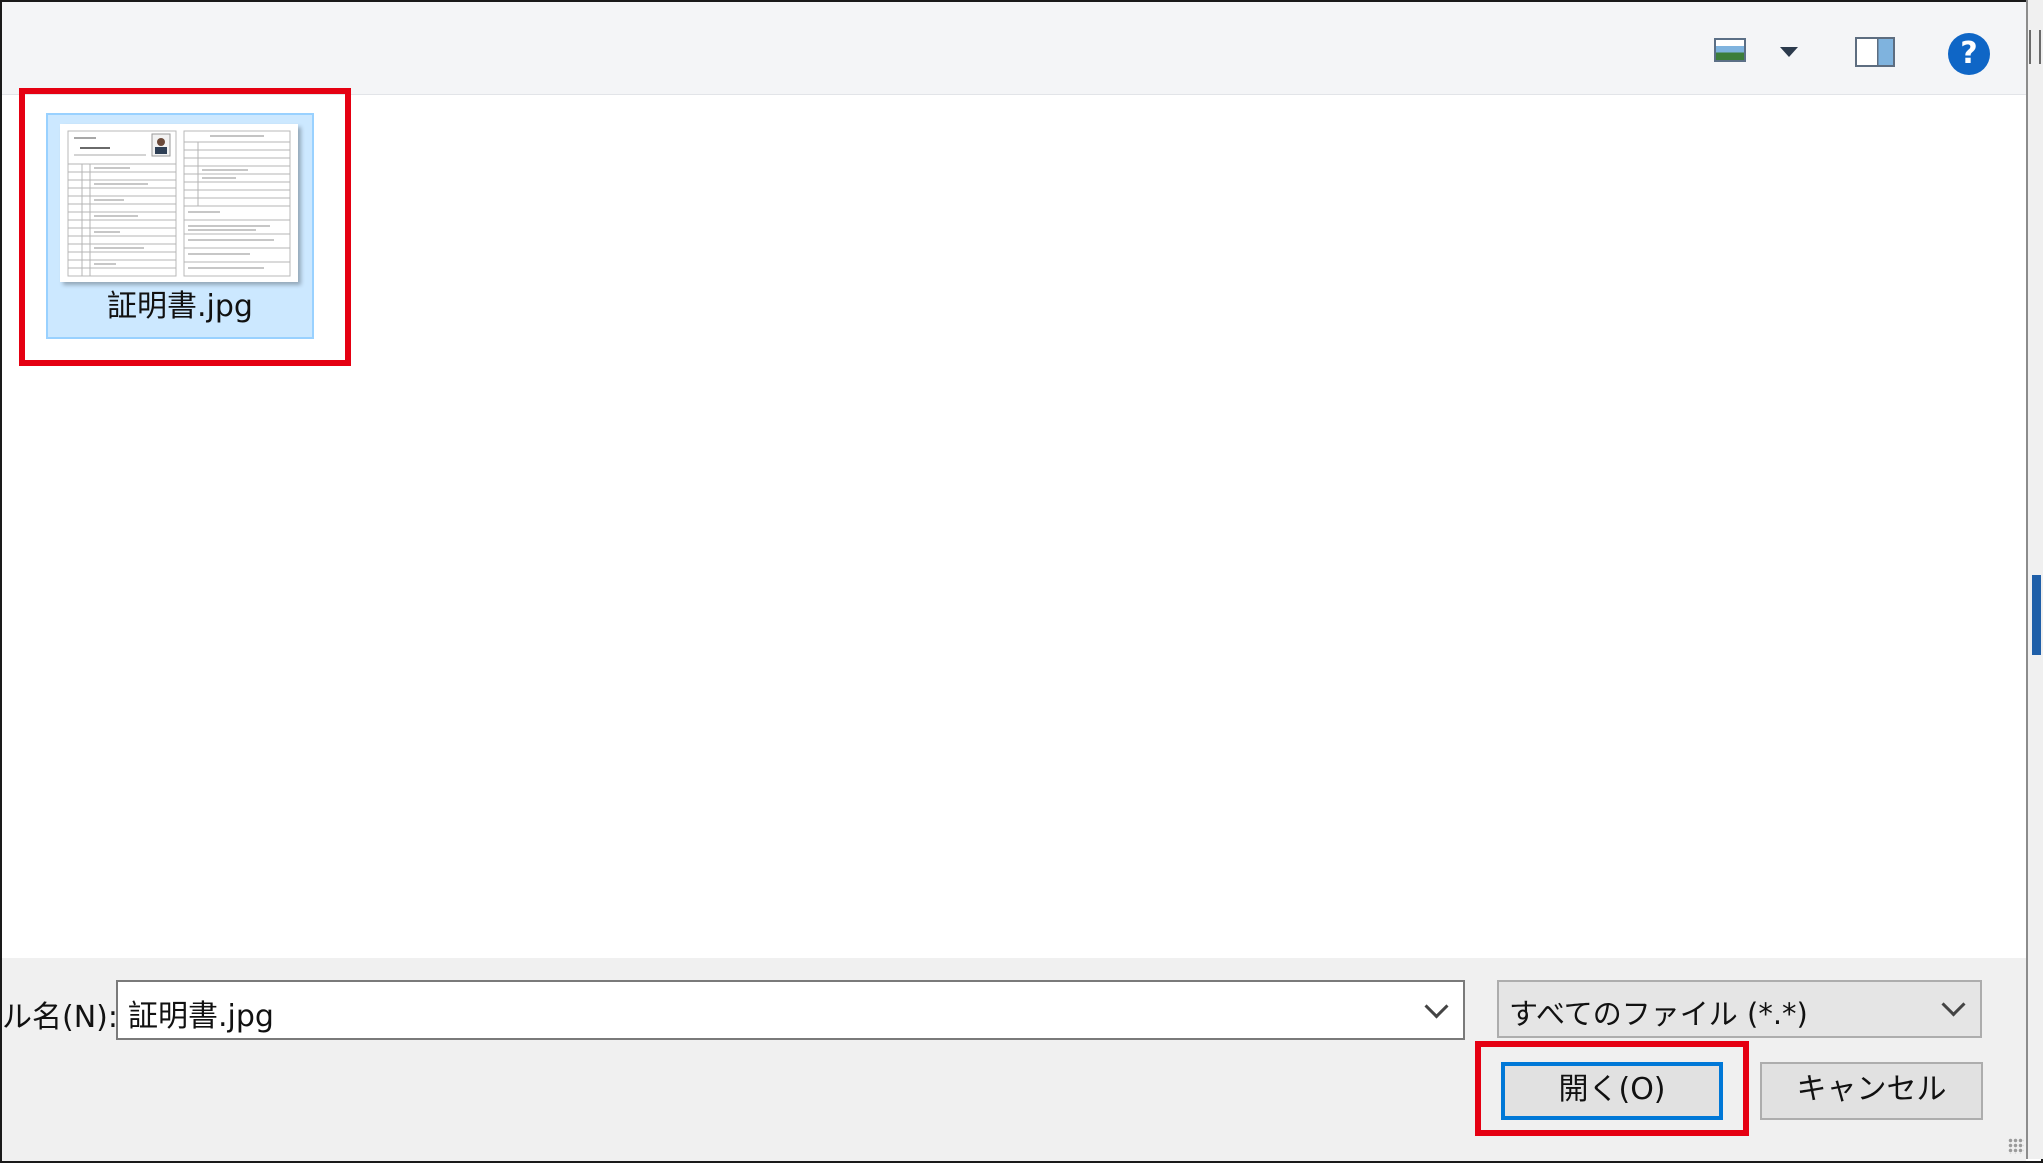 Image resolution: width=2043 pixels, height=1163 pixels. What do you see at coordinates (1789, 52) in the screenshot?
I see `caret-down-icon` at bounding box center [1789, 52].